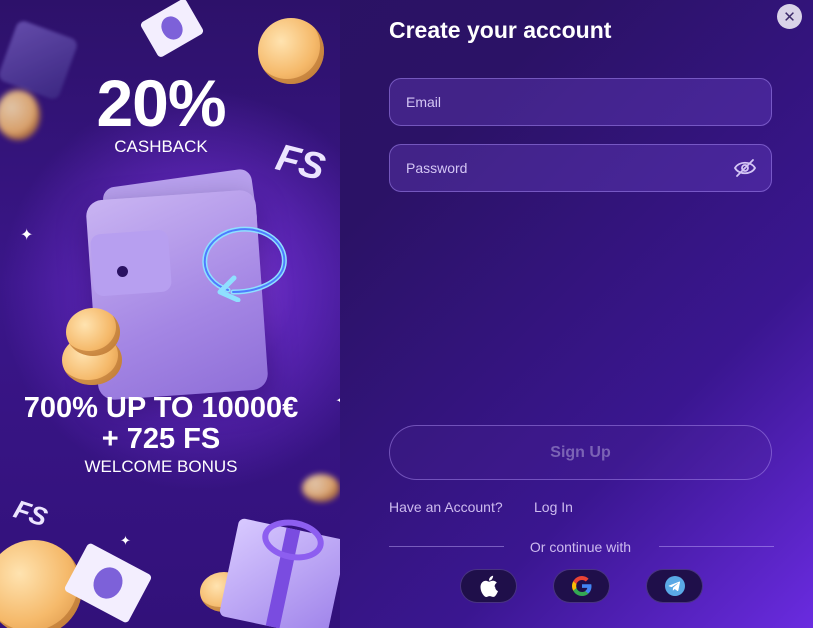 The width and height of the screenshot is (813, 628). I want to click on divider-right, so click(716, 546).